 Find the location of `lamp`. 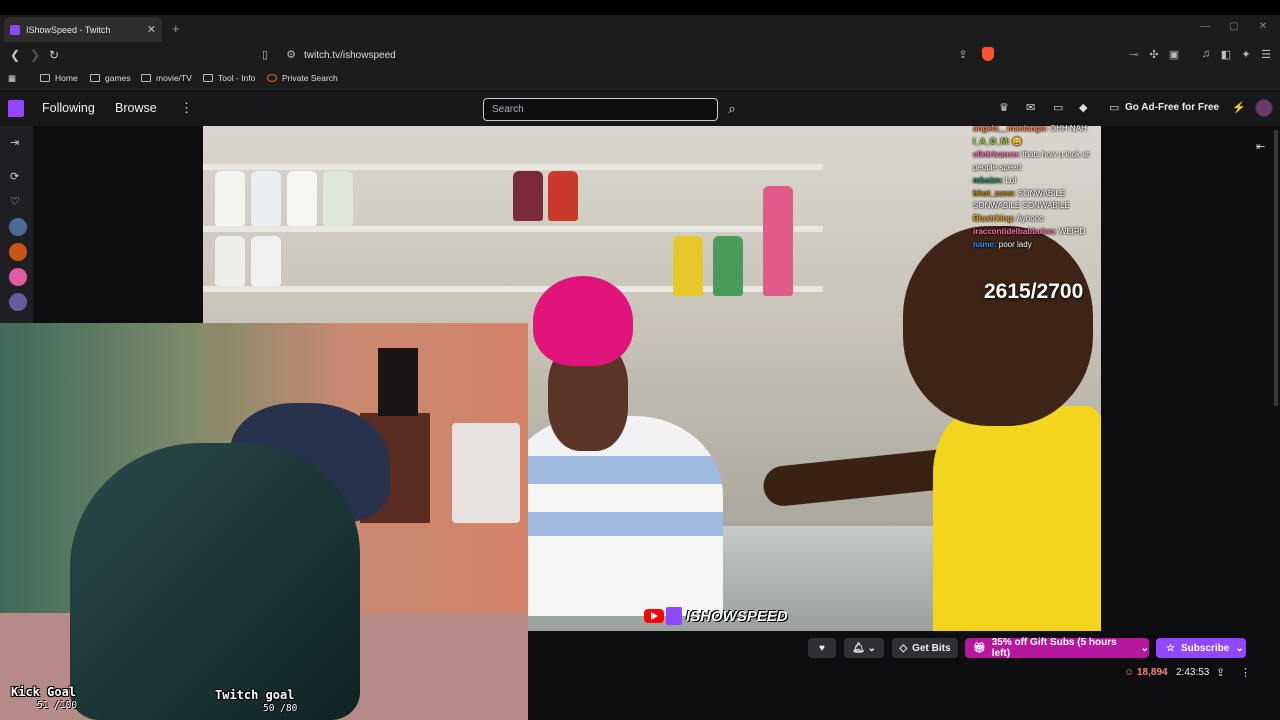

lamp is located at coordinates (398, 382).